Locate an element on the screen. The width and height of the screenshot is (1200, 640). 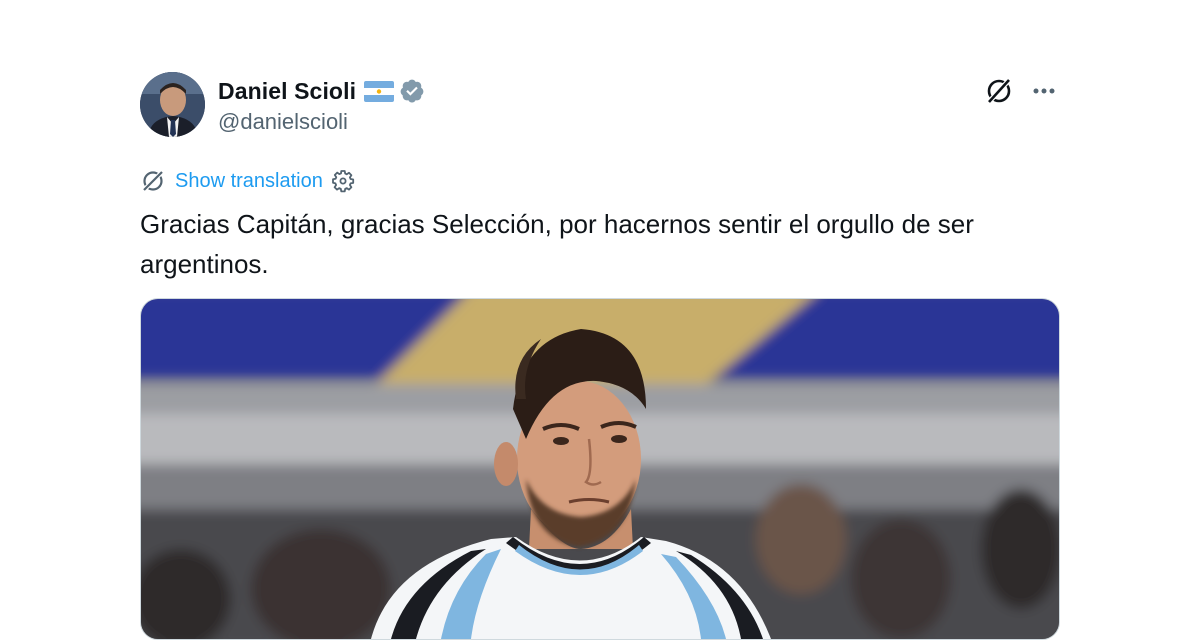
show-translation-link: Show translation is located at coordinates (249, 181).